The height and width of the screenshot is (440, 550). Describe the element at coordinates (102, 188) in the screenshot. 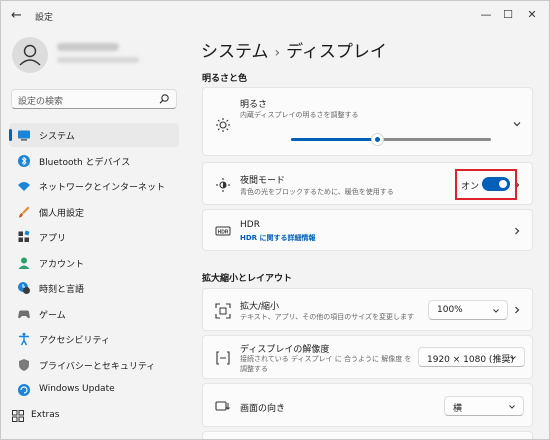

I see `sidebar-item-label: ネットワークとインターネット` at that location.